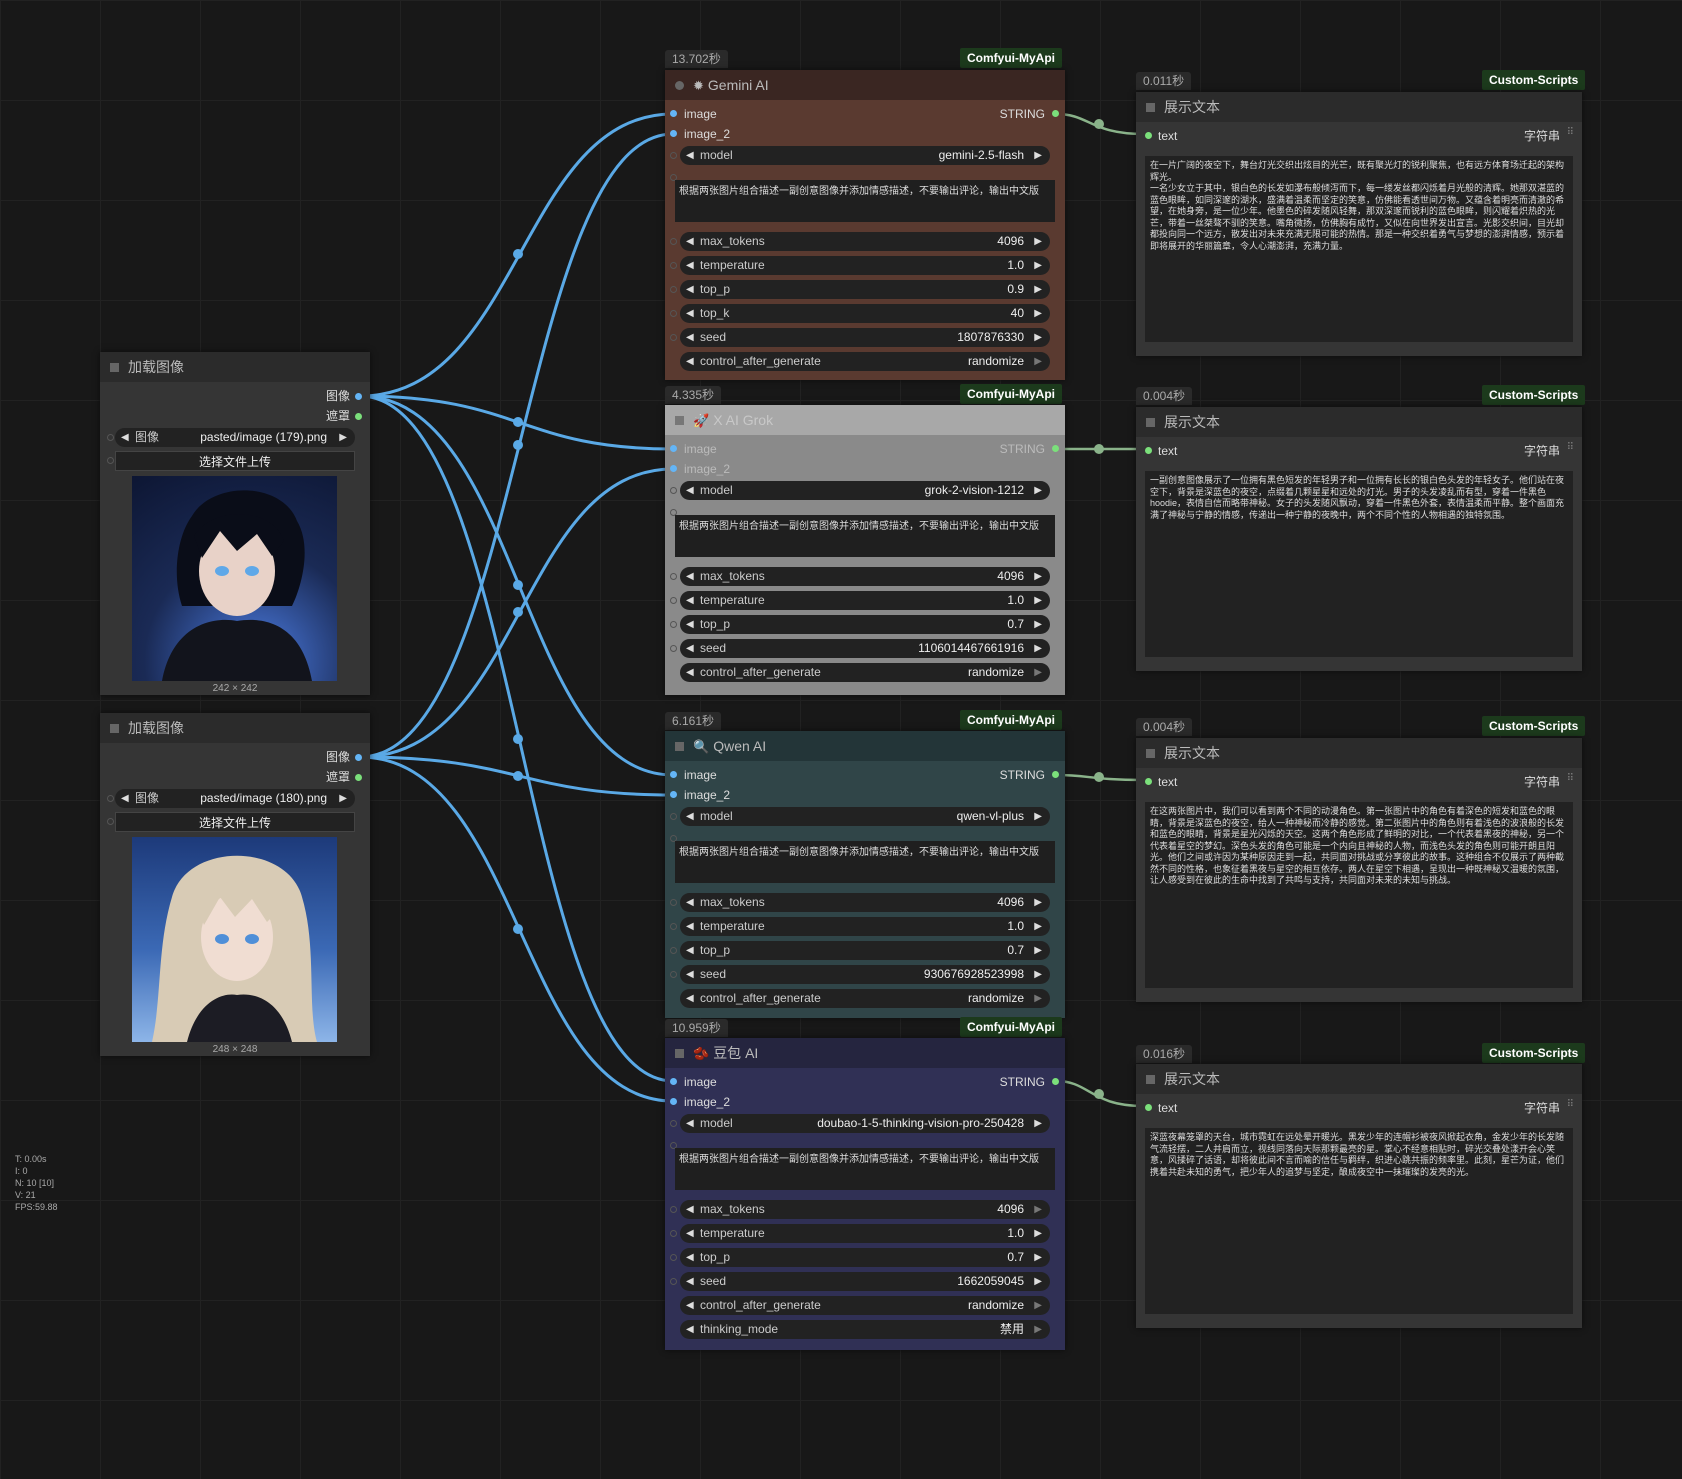 This screenshot has width=1682, height=1479. I want to click on output-mask-slot, so click(358, 416).